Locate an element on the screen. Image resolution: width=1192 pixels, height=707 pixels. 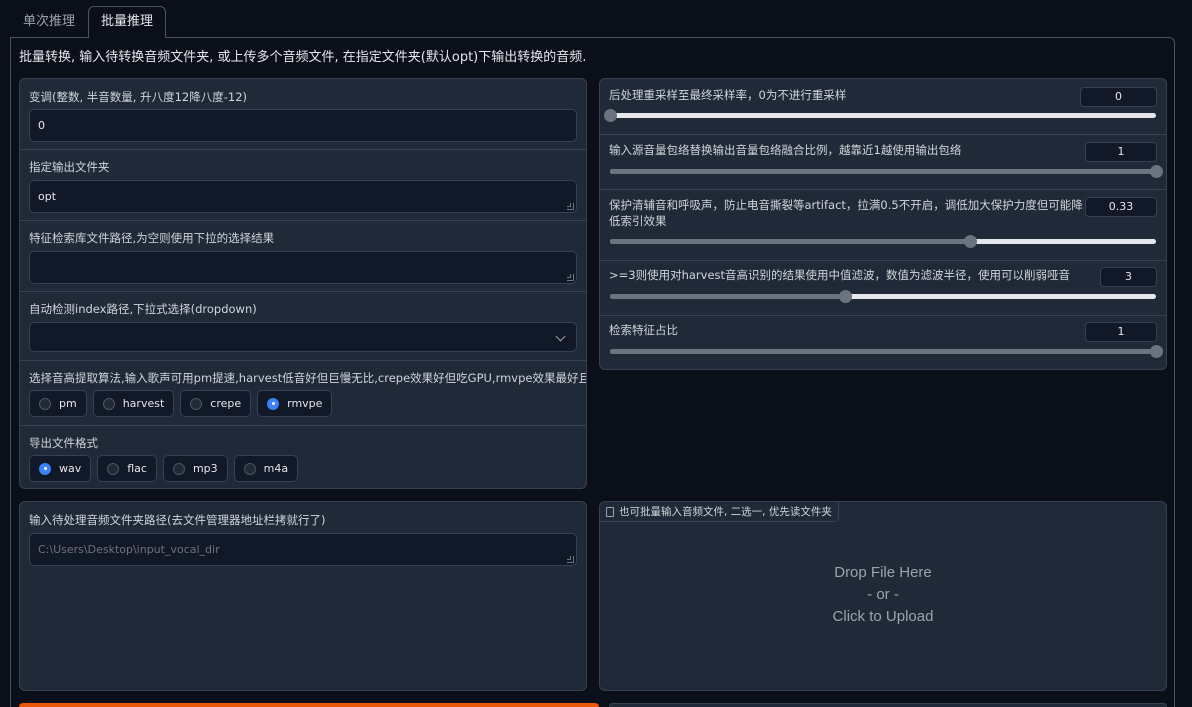
upload-tag: 也可批量输入音频文件, 二选一, 优先读文件夹 is located at coordinates (719, 512).